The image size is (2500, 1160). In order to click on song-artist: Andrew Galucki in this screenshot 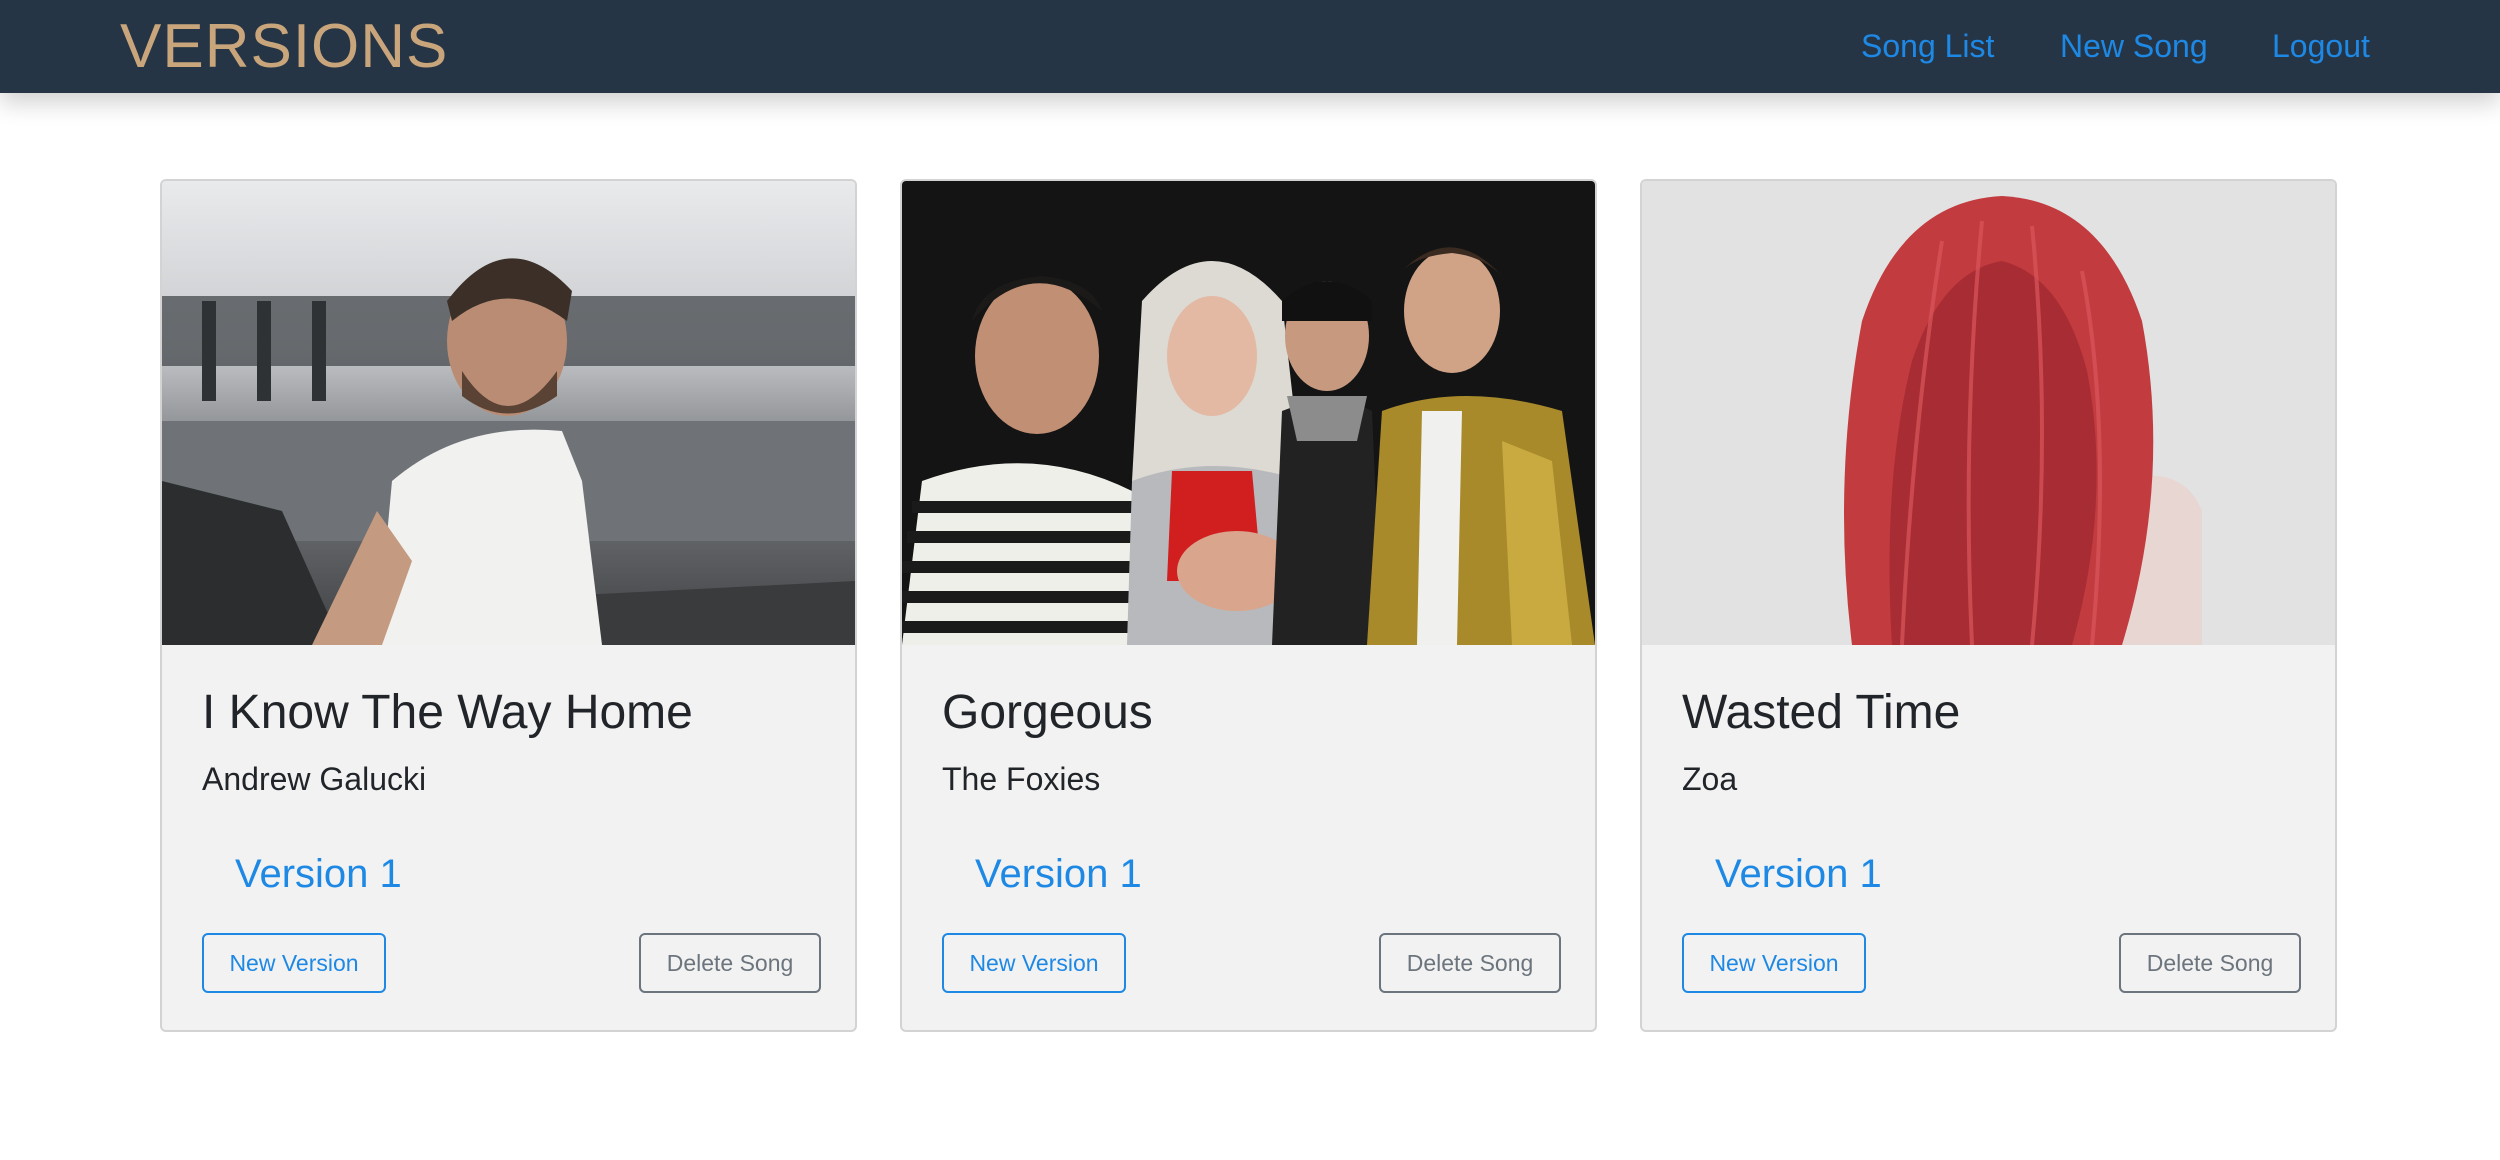, I will do `click(314, 779)`.